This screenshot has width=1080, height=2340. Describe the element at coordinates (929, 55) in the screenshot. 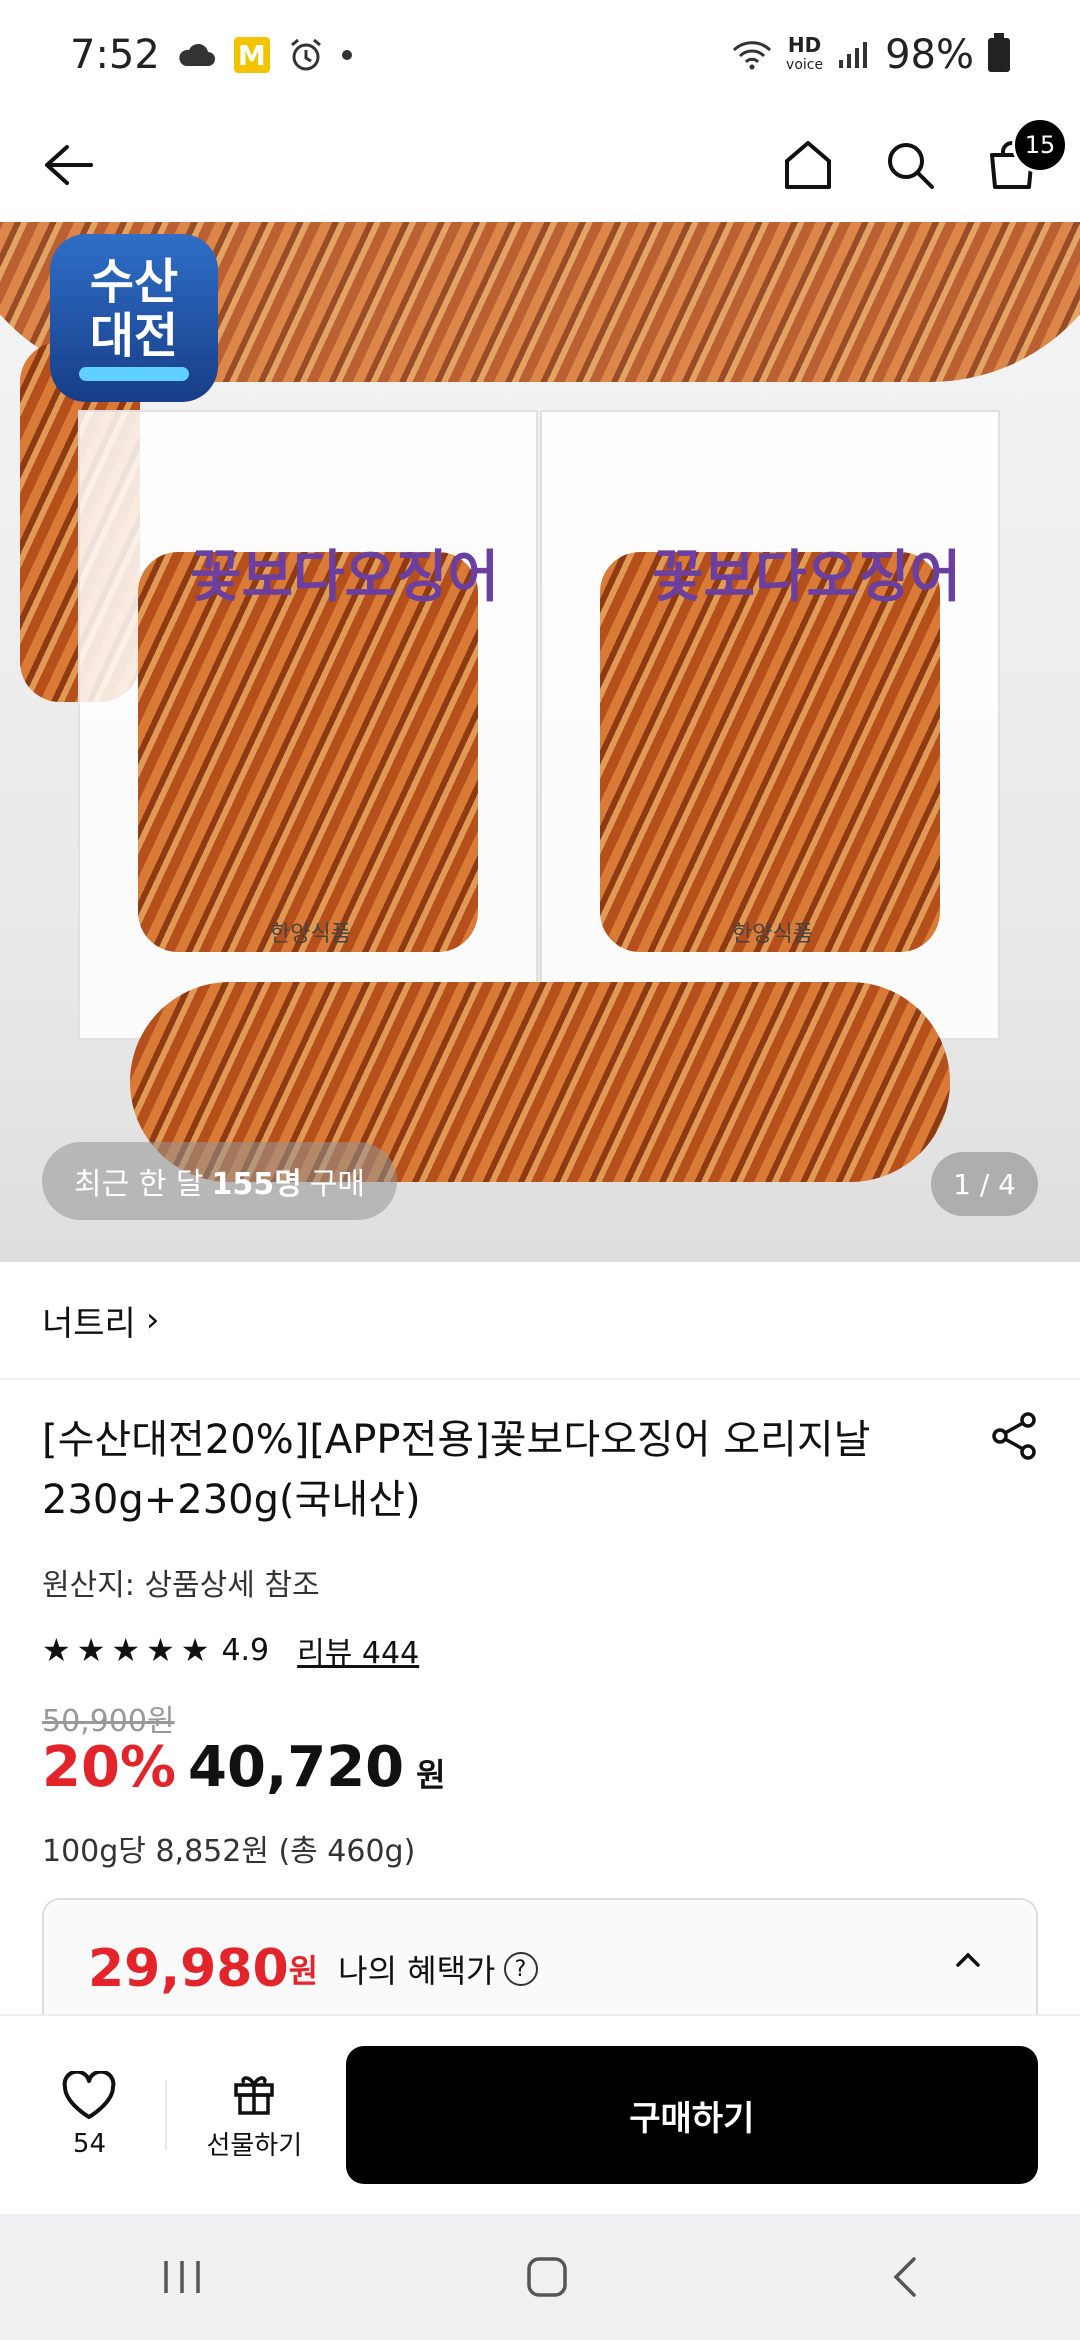

I see `battery-percent: 98%` at that location.